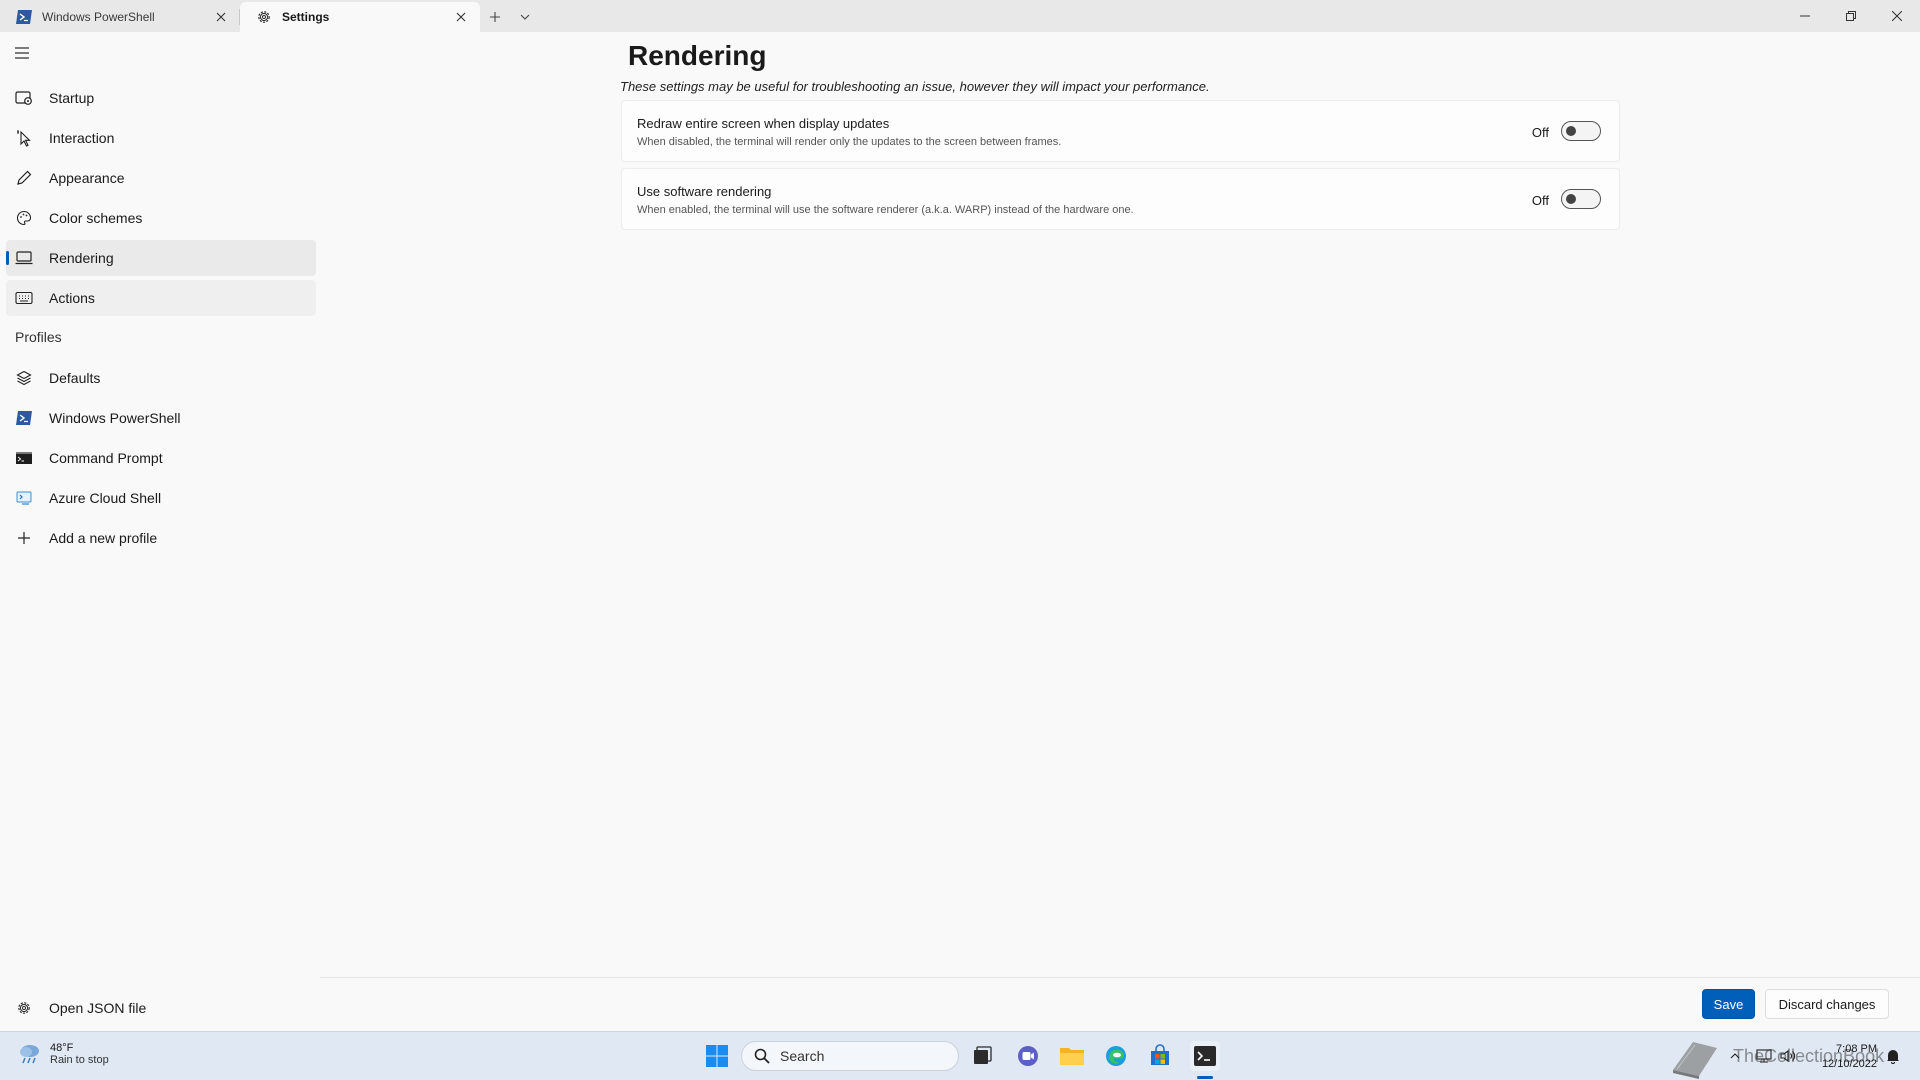 This screenshot has width=1920, height=1080. What do you see at coordinates (24, 458) in the screenshot?
I see `cmd-icon` at bounding box center [24, 458].